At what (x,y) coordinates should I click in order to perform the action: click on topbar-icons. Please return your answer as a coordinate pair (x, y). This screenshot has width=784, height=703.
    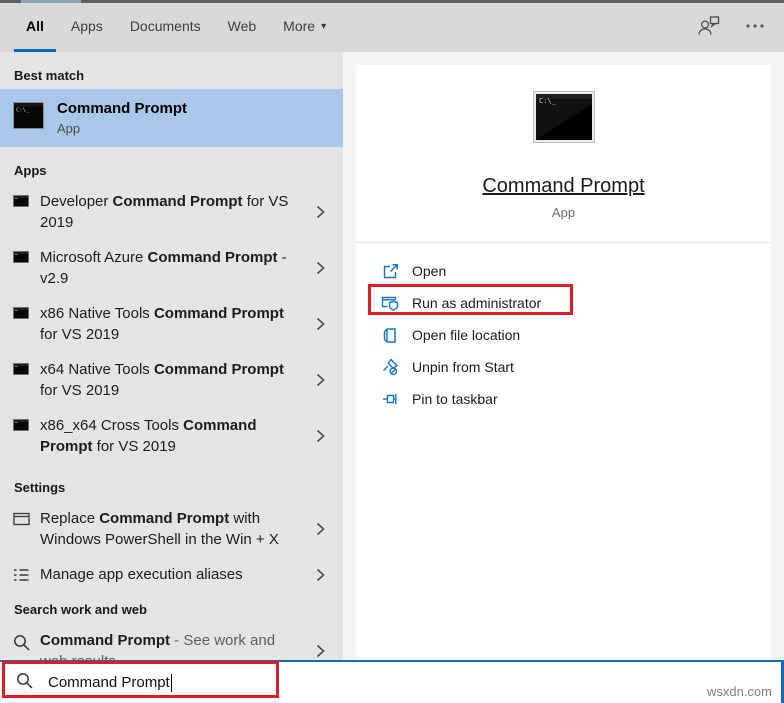
    Looking at the image, I should click on (730, 26).